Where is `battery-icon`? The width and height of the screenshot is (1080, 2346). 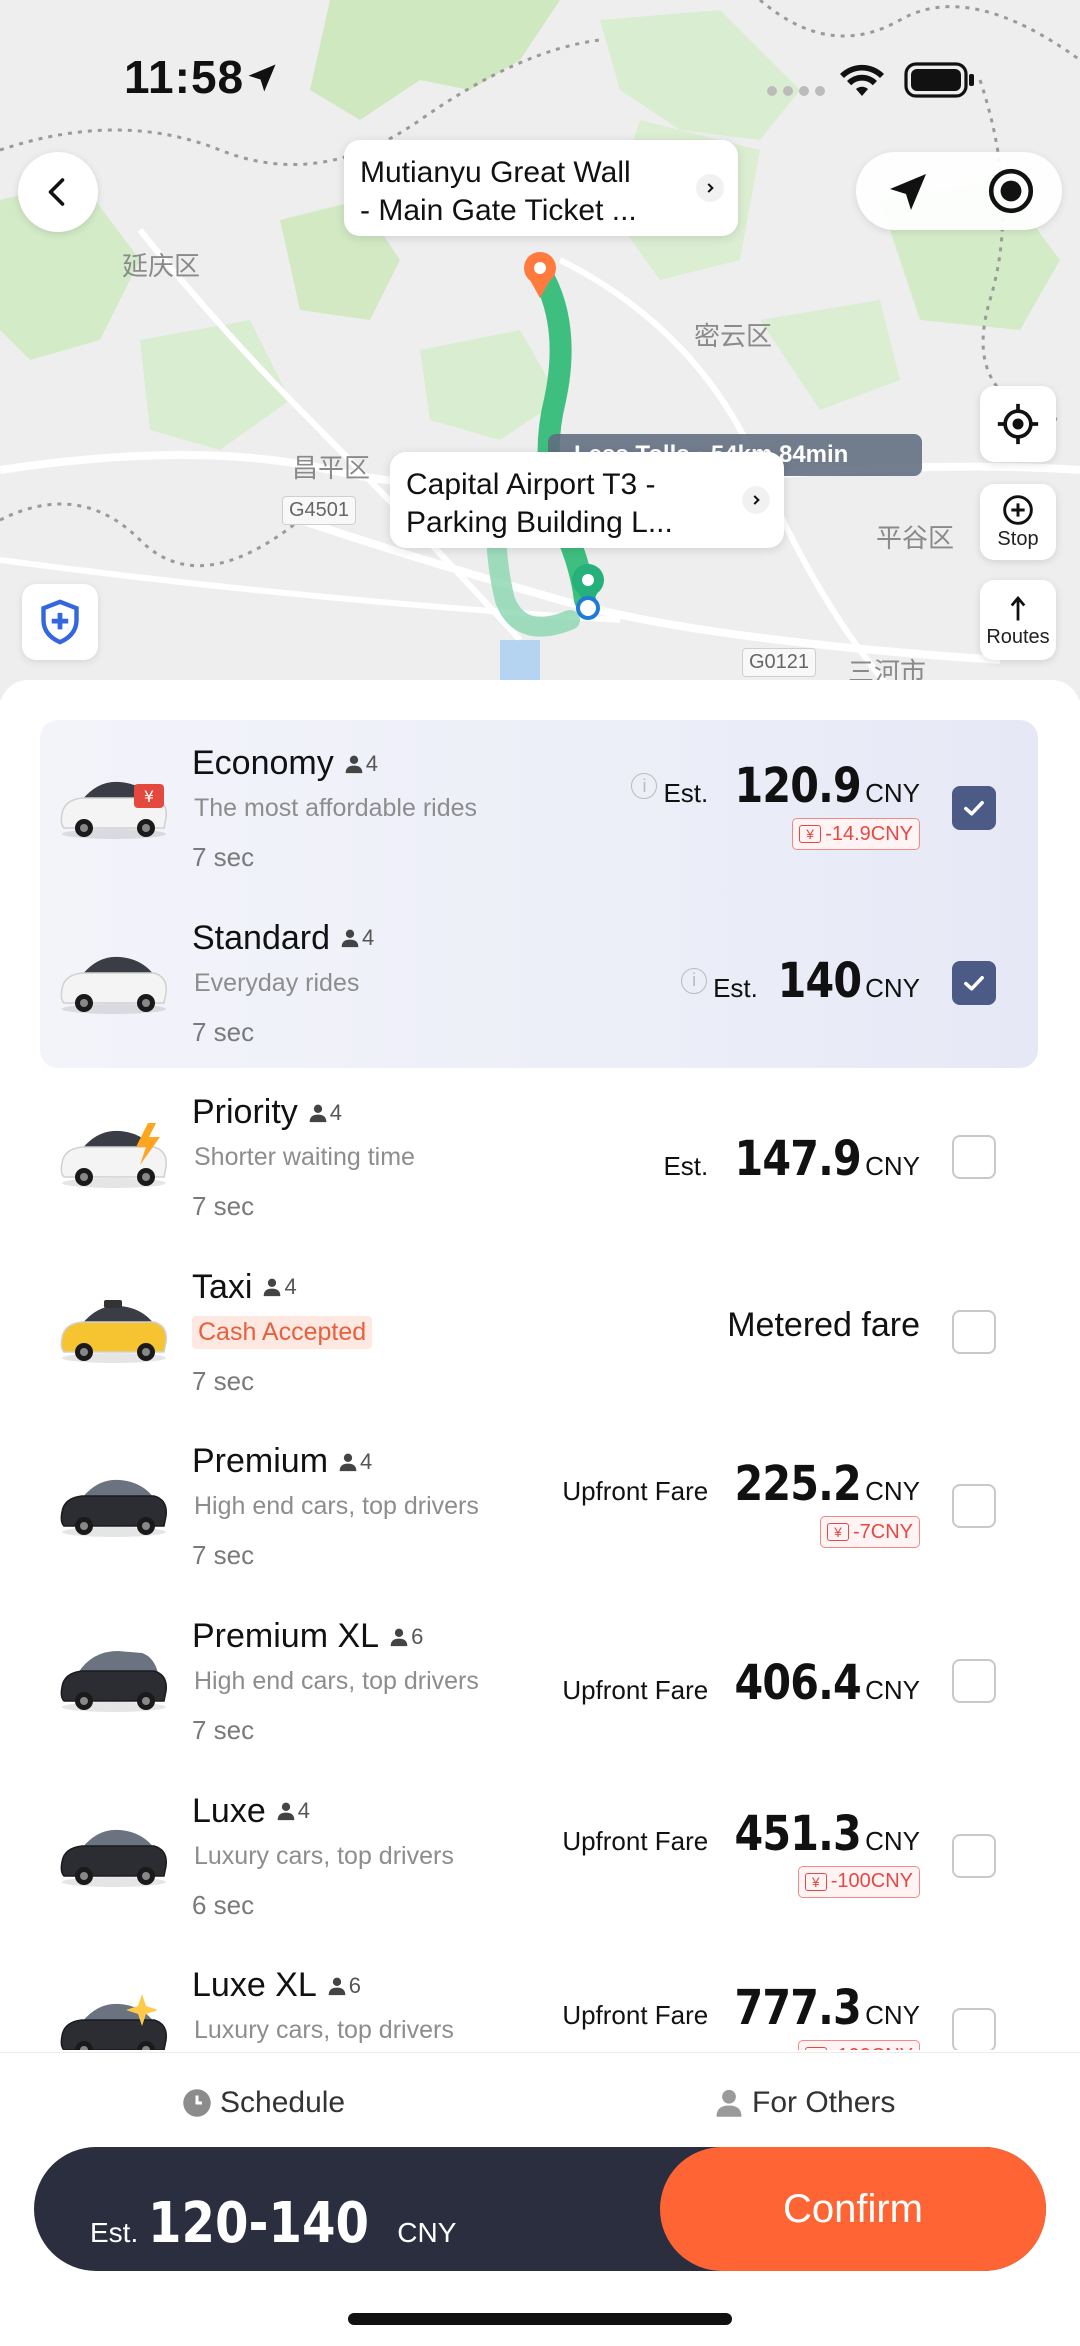 battery-icon is located at coordinates (939, 80).